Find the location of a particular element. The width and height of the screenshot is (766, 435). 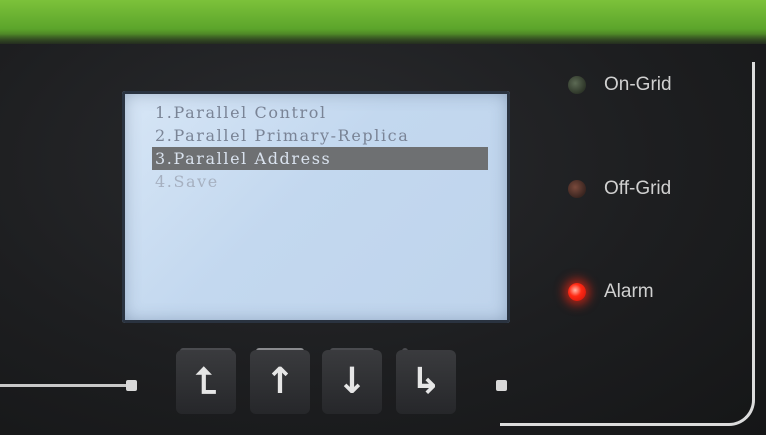

indicator-off-grid: Off-Grid is located at coordinates (619, 189).